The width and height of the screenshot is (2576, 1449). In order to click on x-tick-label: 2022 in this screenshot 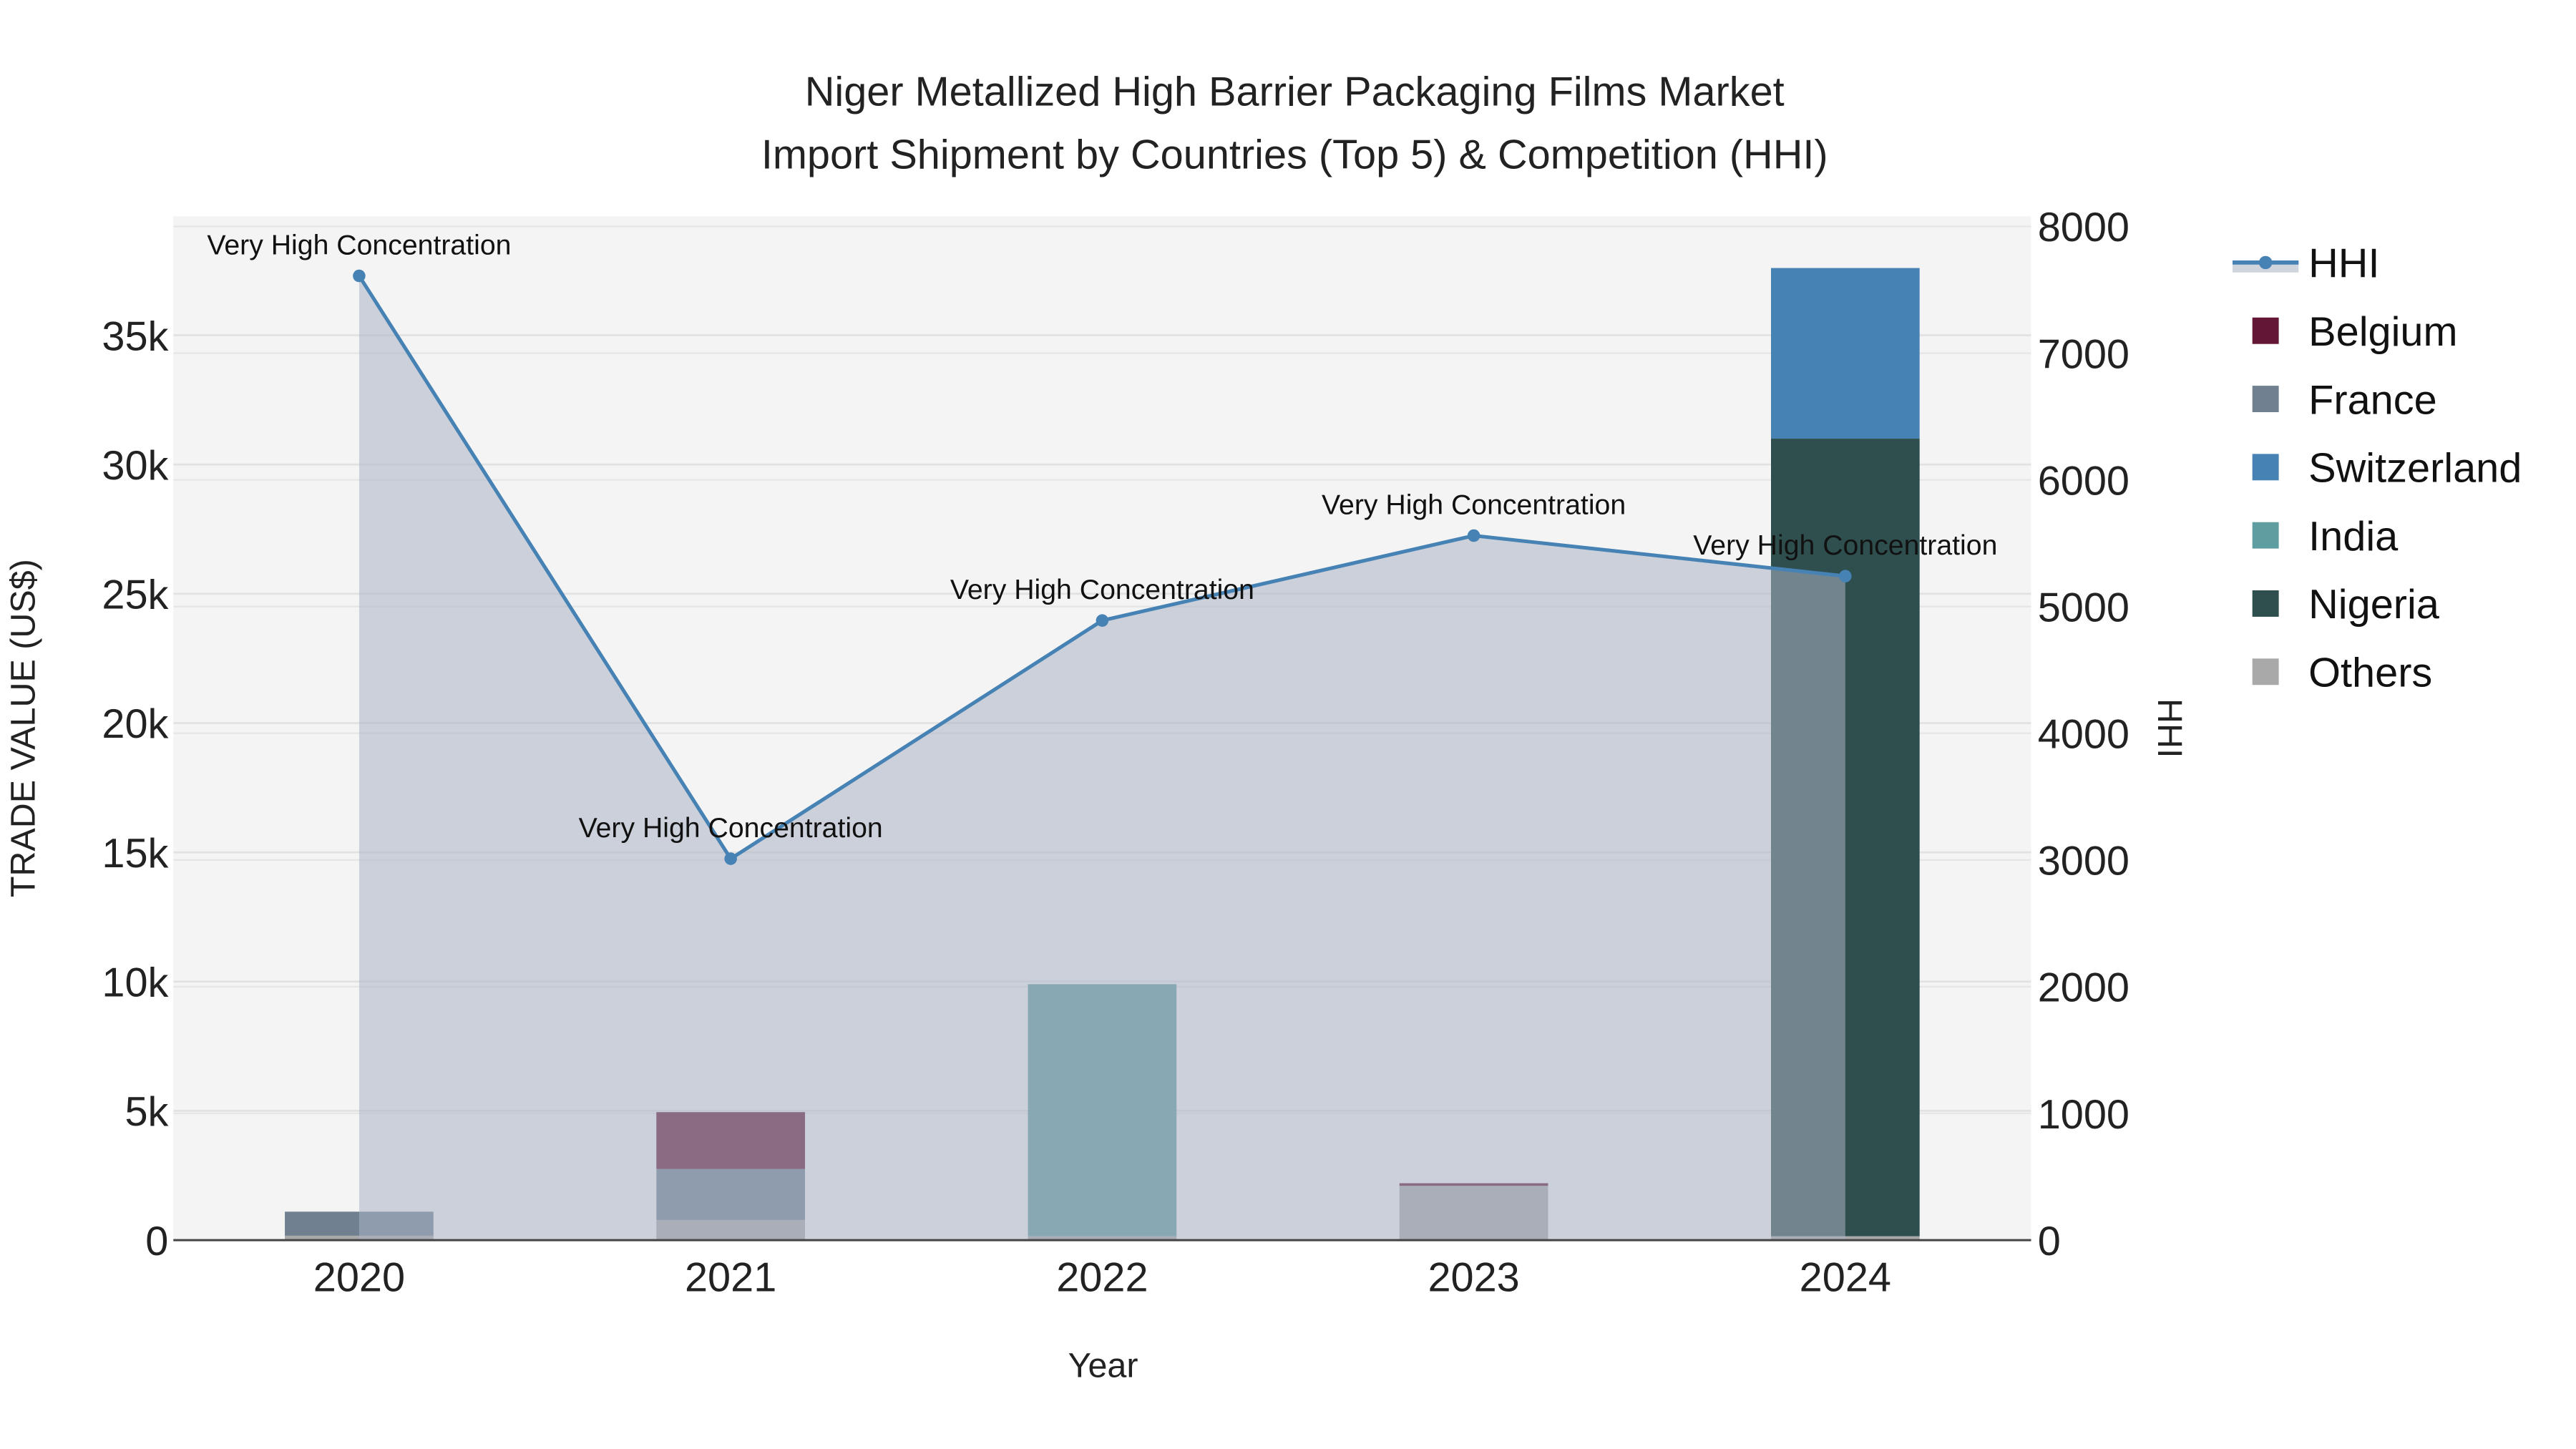, I will do `click(1102, 1278)`.